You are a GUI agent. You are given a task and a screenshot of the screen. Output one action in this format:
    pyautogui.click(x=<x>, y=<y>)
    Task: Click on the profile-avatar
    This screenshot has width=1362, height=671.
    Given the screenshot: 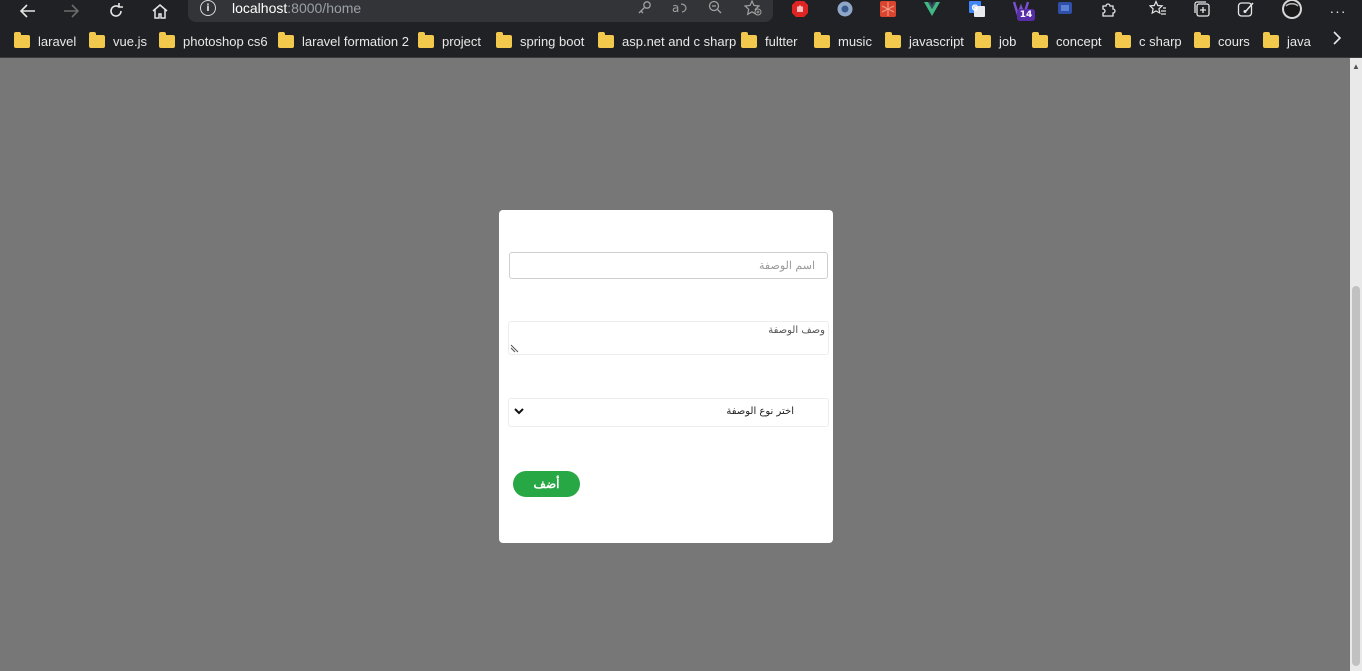 What is the action you would take?
    pyautogui.click(x=1292, y=9)
    